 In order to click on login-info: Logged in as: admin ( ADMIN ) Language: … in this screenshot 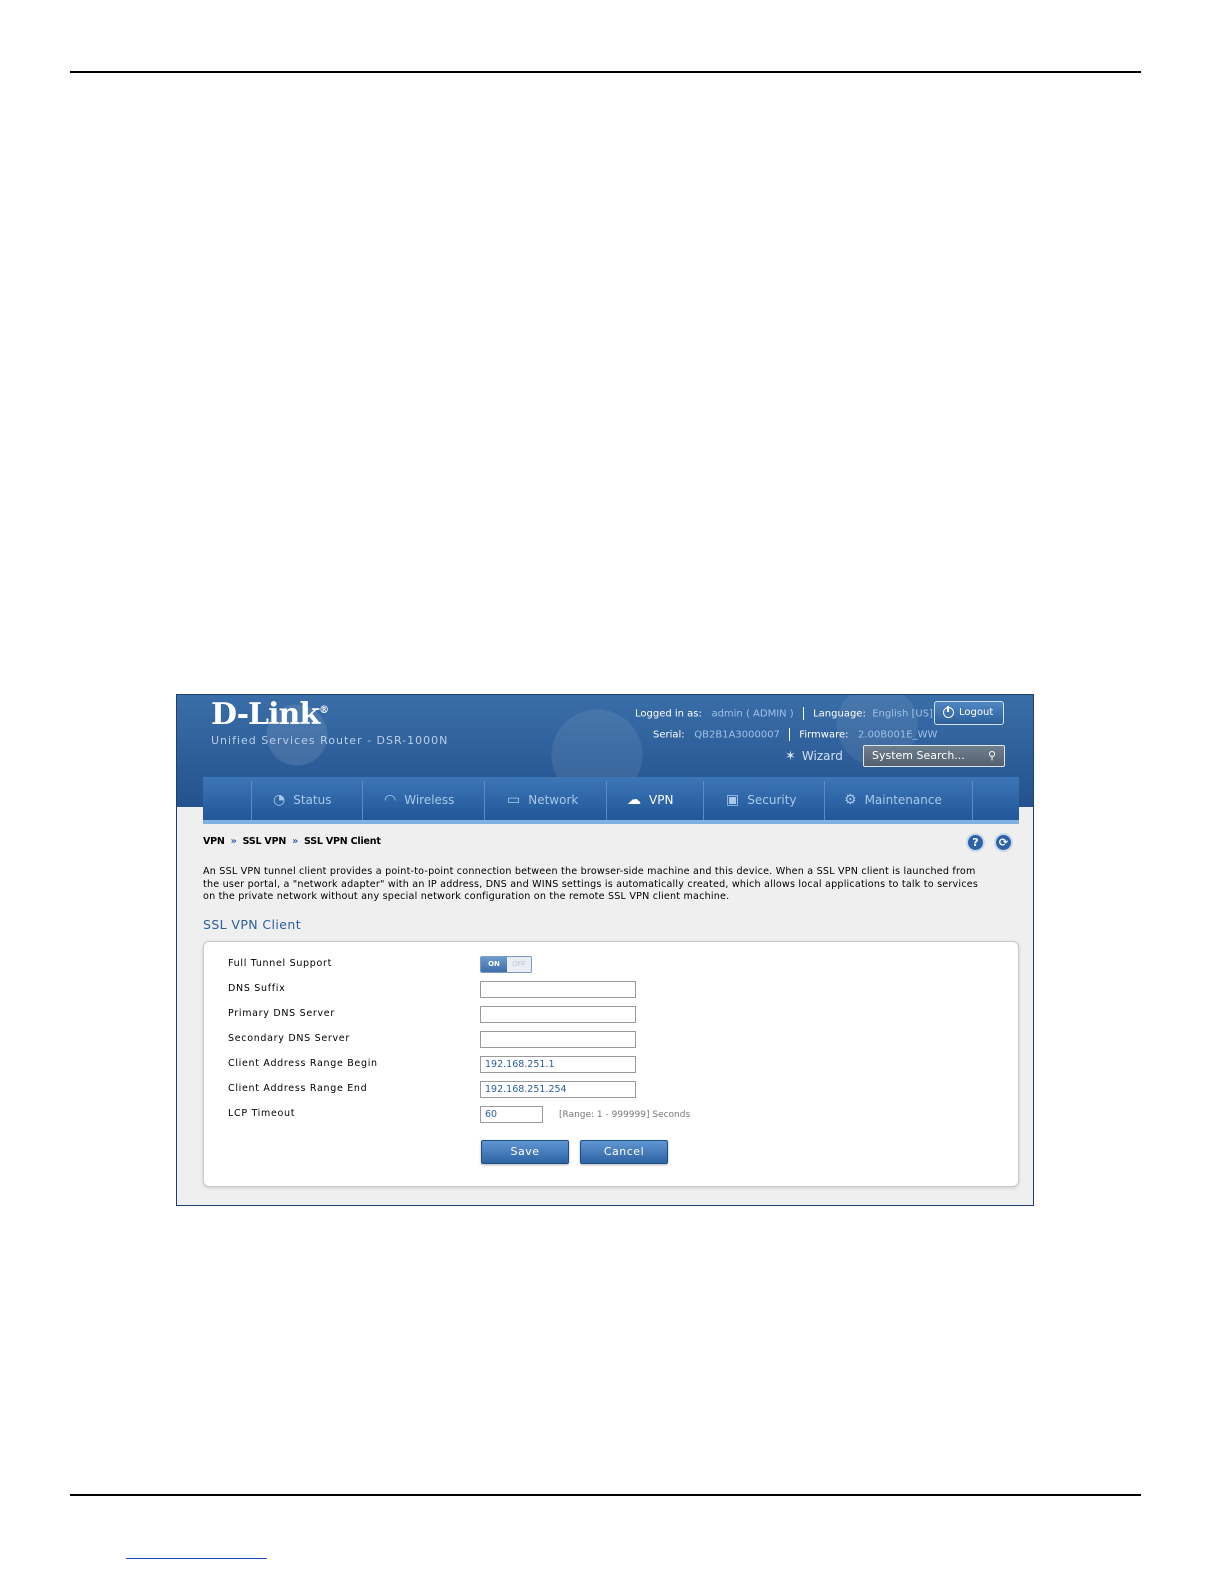, I will do `click(784, 713)`.